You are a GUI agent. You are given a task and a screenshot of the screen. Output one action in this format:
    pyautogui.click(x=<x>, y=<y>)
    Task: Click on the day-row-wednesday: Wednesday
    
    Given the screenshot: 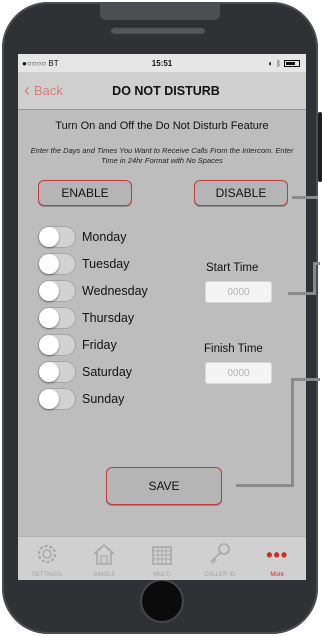 What is the action you would take?
    pyautogui.click(x=108, y=291)
    